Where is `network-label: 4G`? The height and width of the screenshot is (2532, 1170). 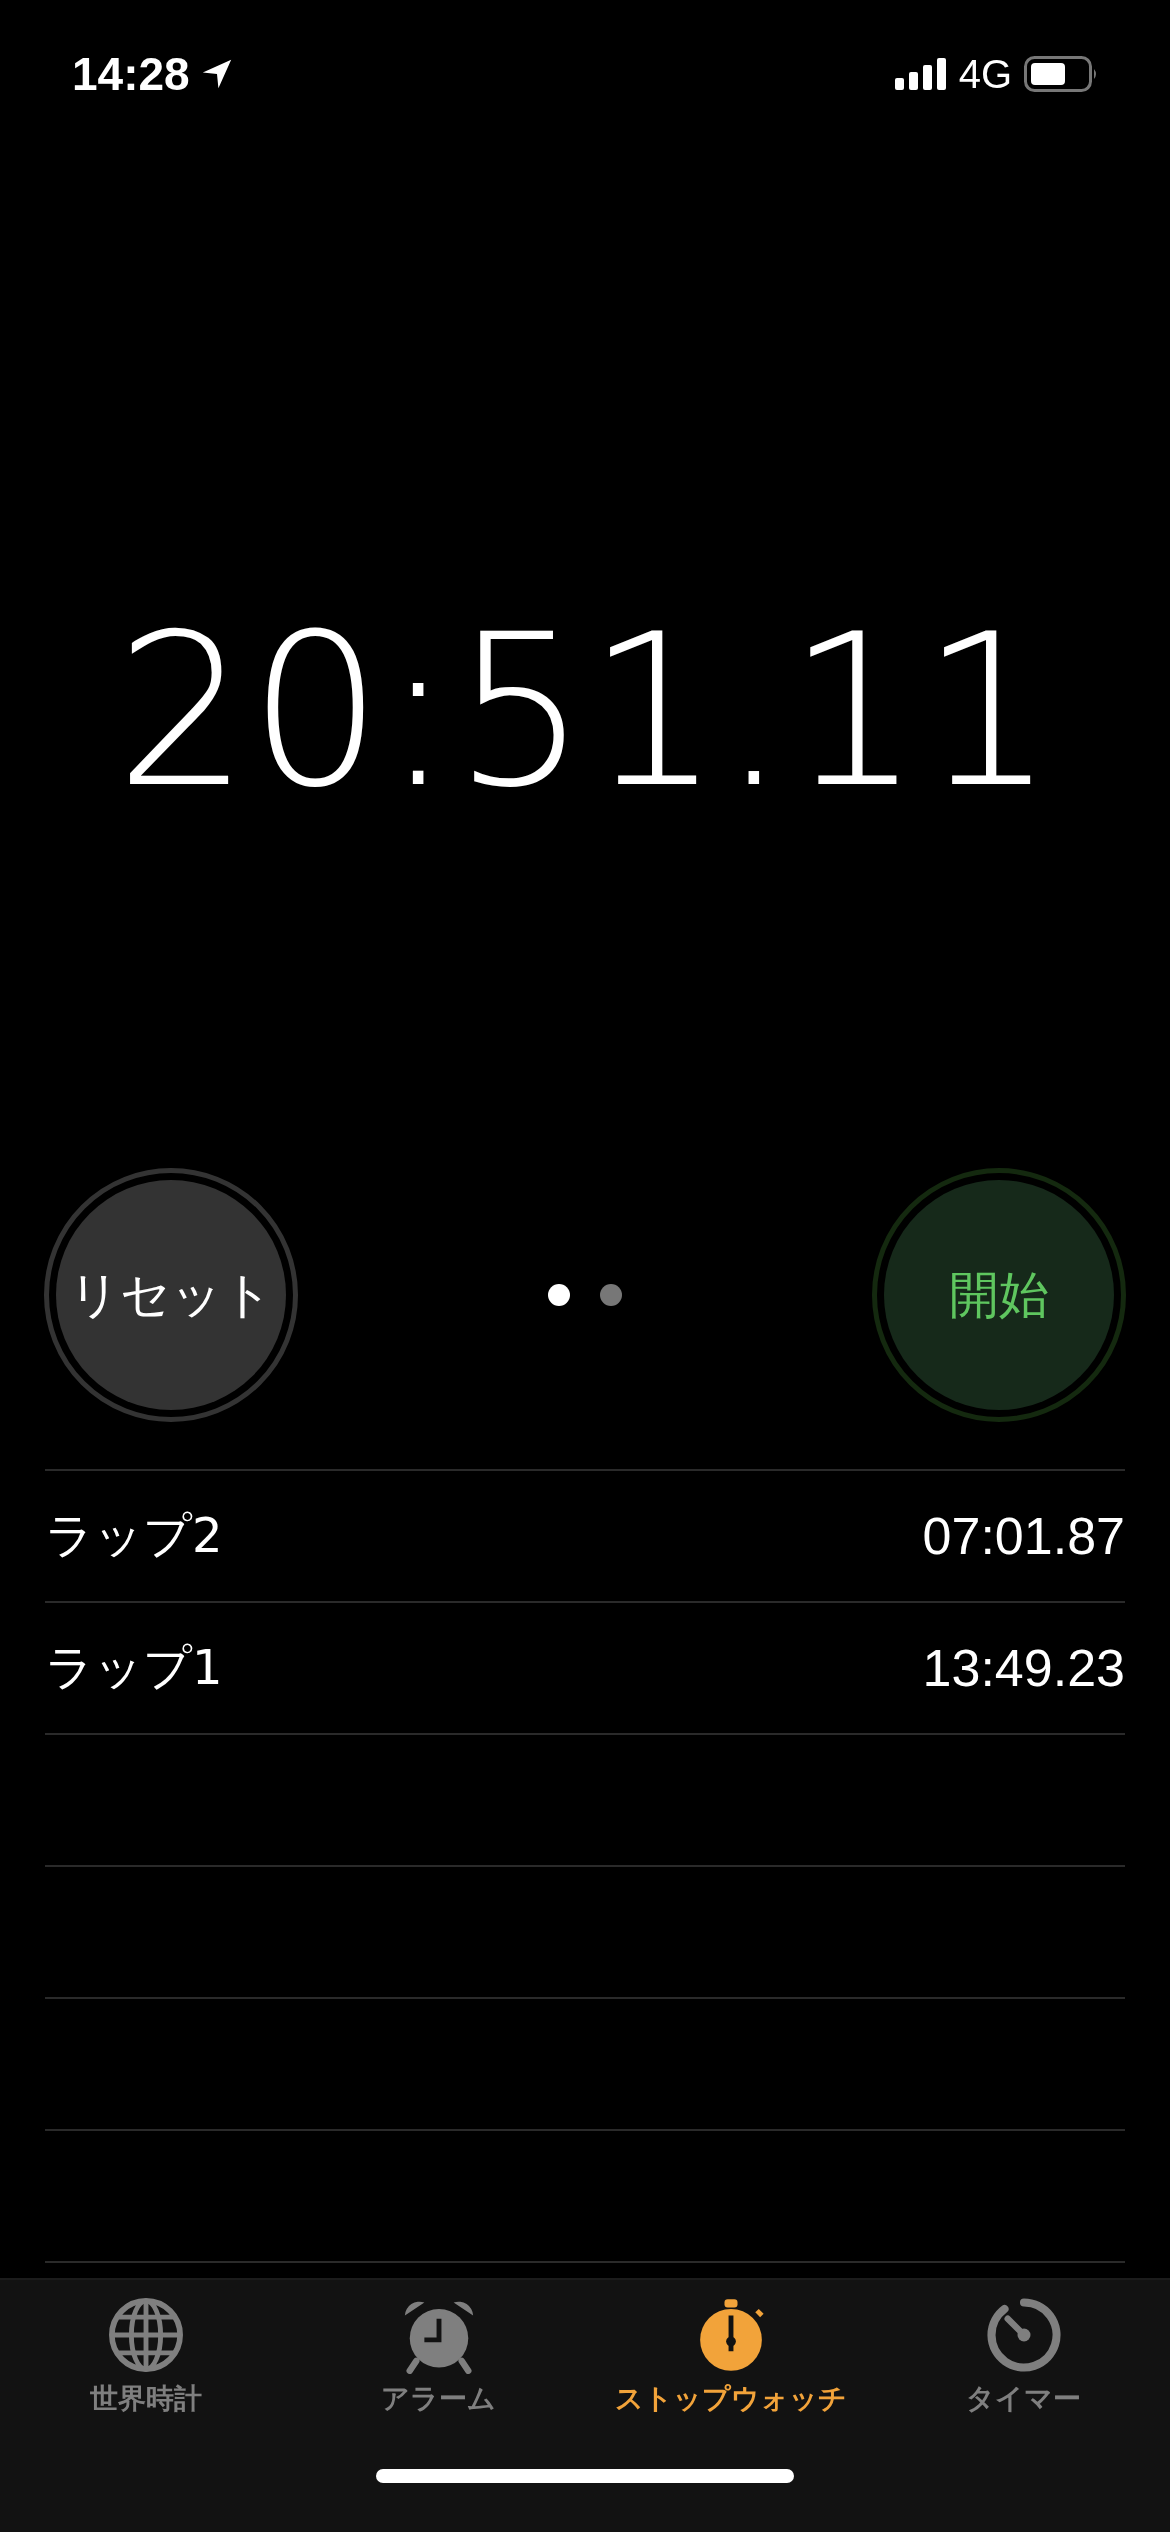 network-label: 4G is located at coordinates (985, 74).